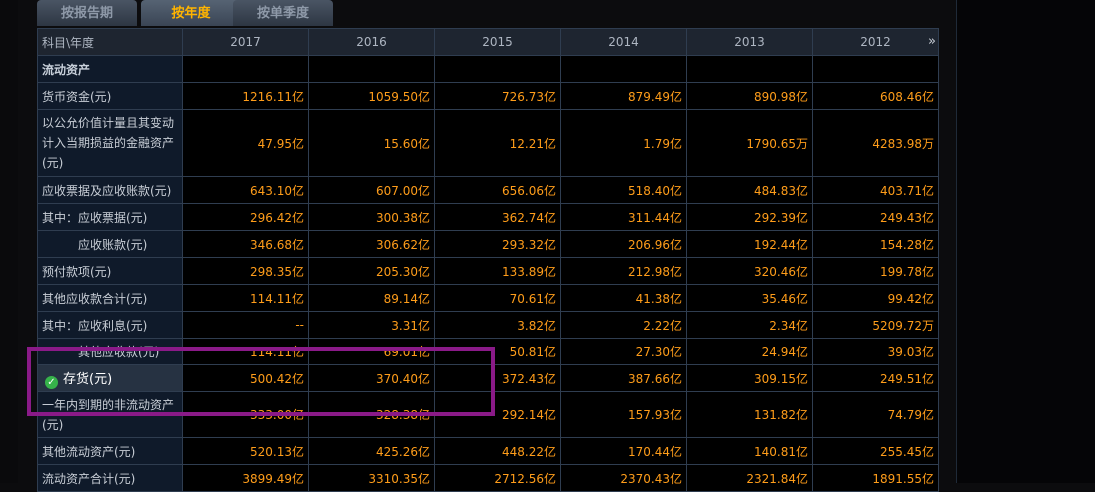 This screenshot has width=1095, height=492. Describe the element at coordinates (9, 241) in the screenshot. I see `left-edge-strip` at that location.